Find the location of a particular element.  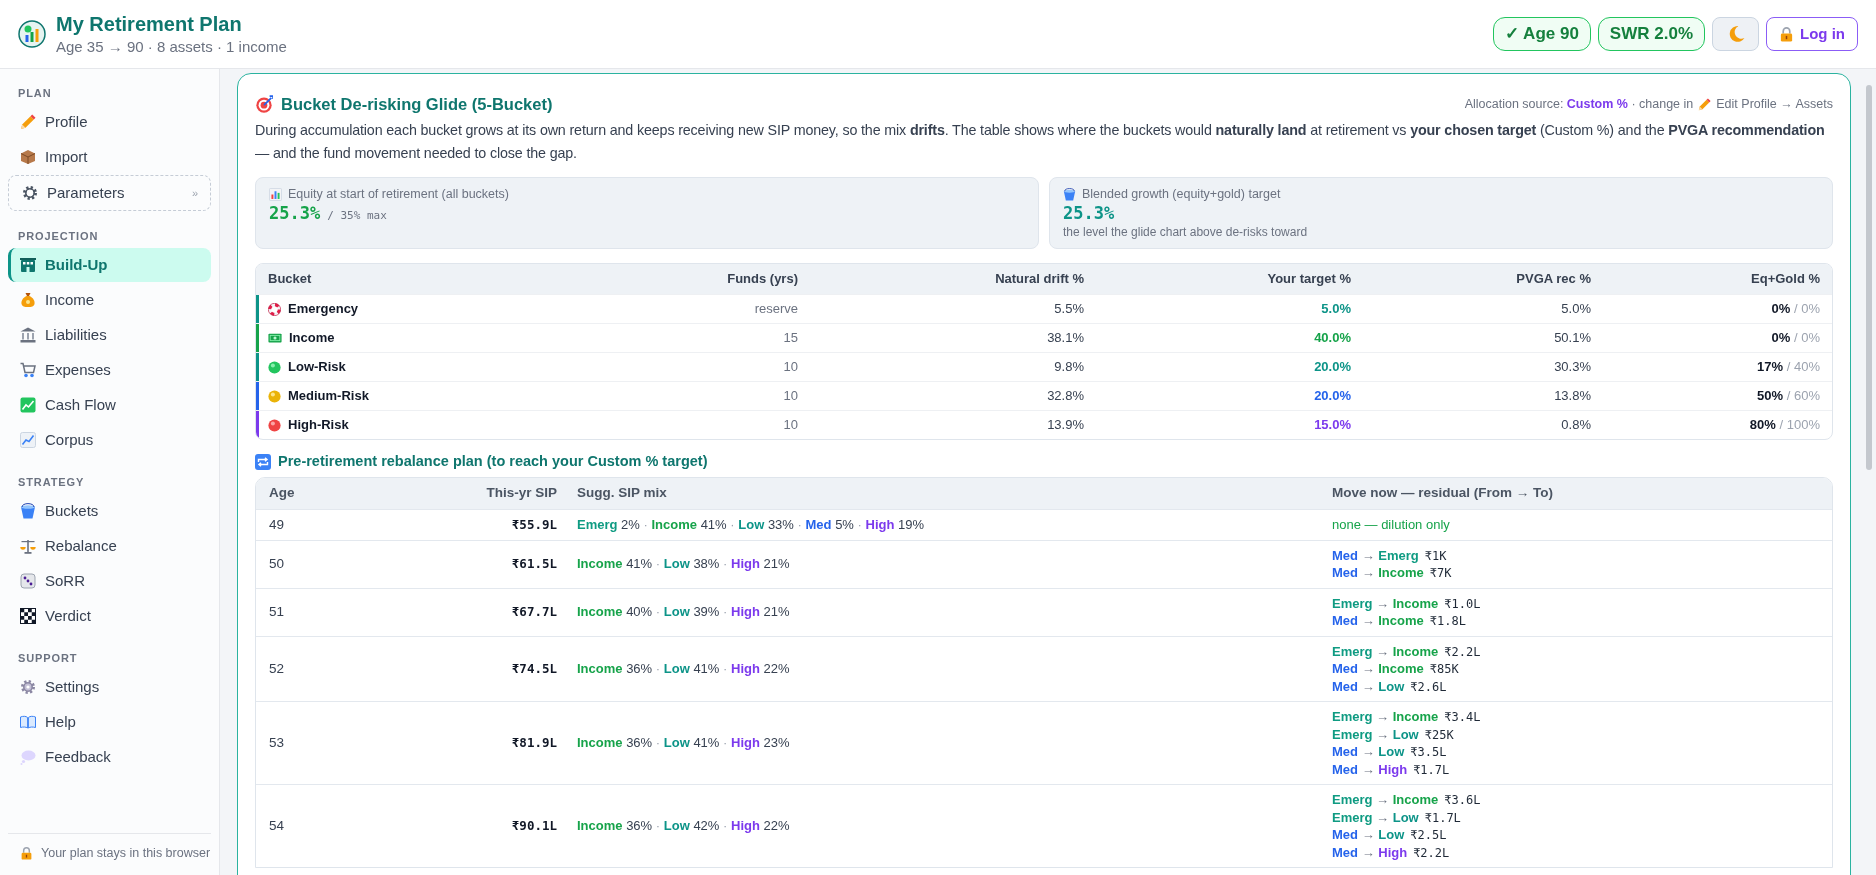

sidebar-item: Corpus is located at coordinates (109, 440).